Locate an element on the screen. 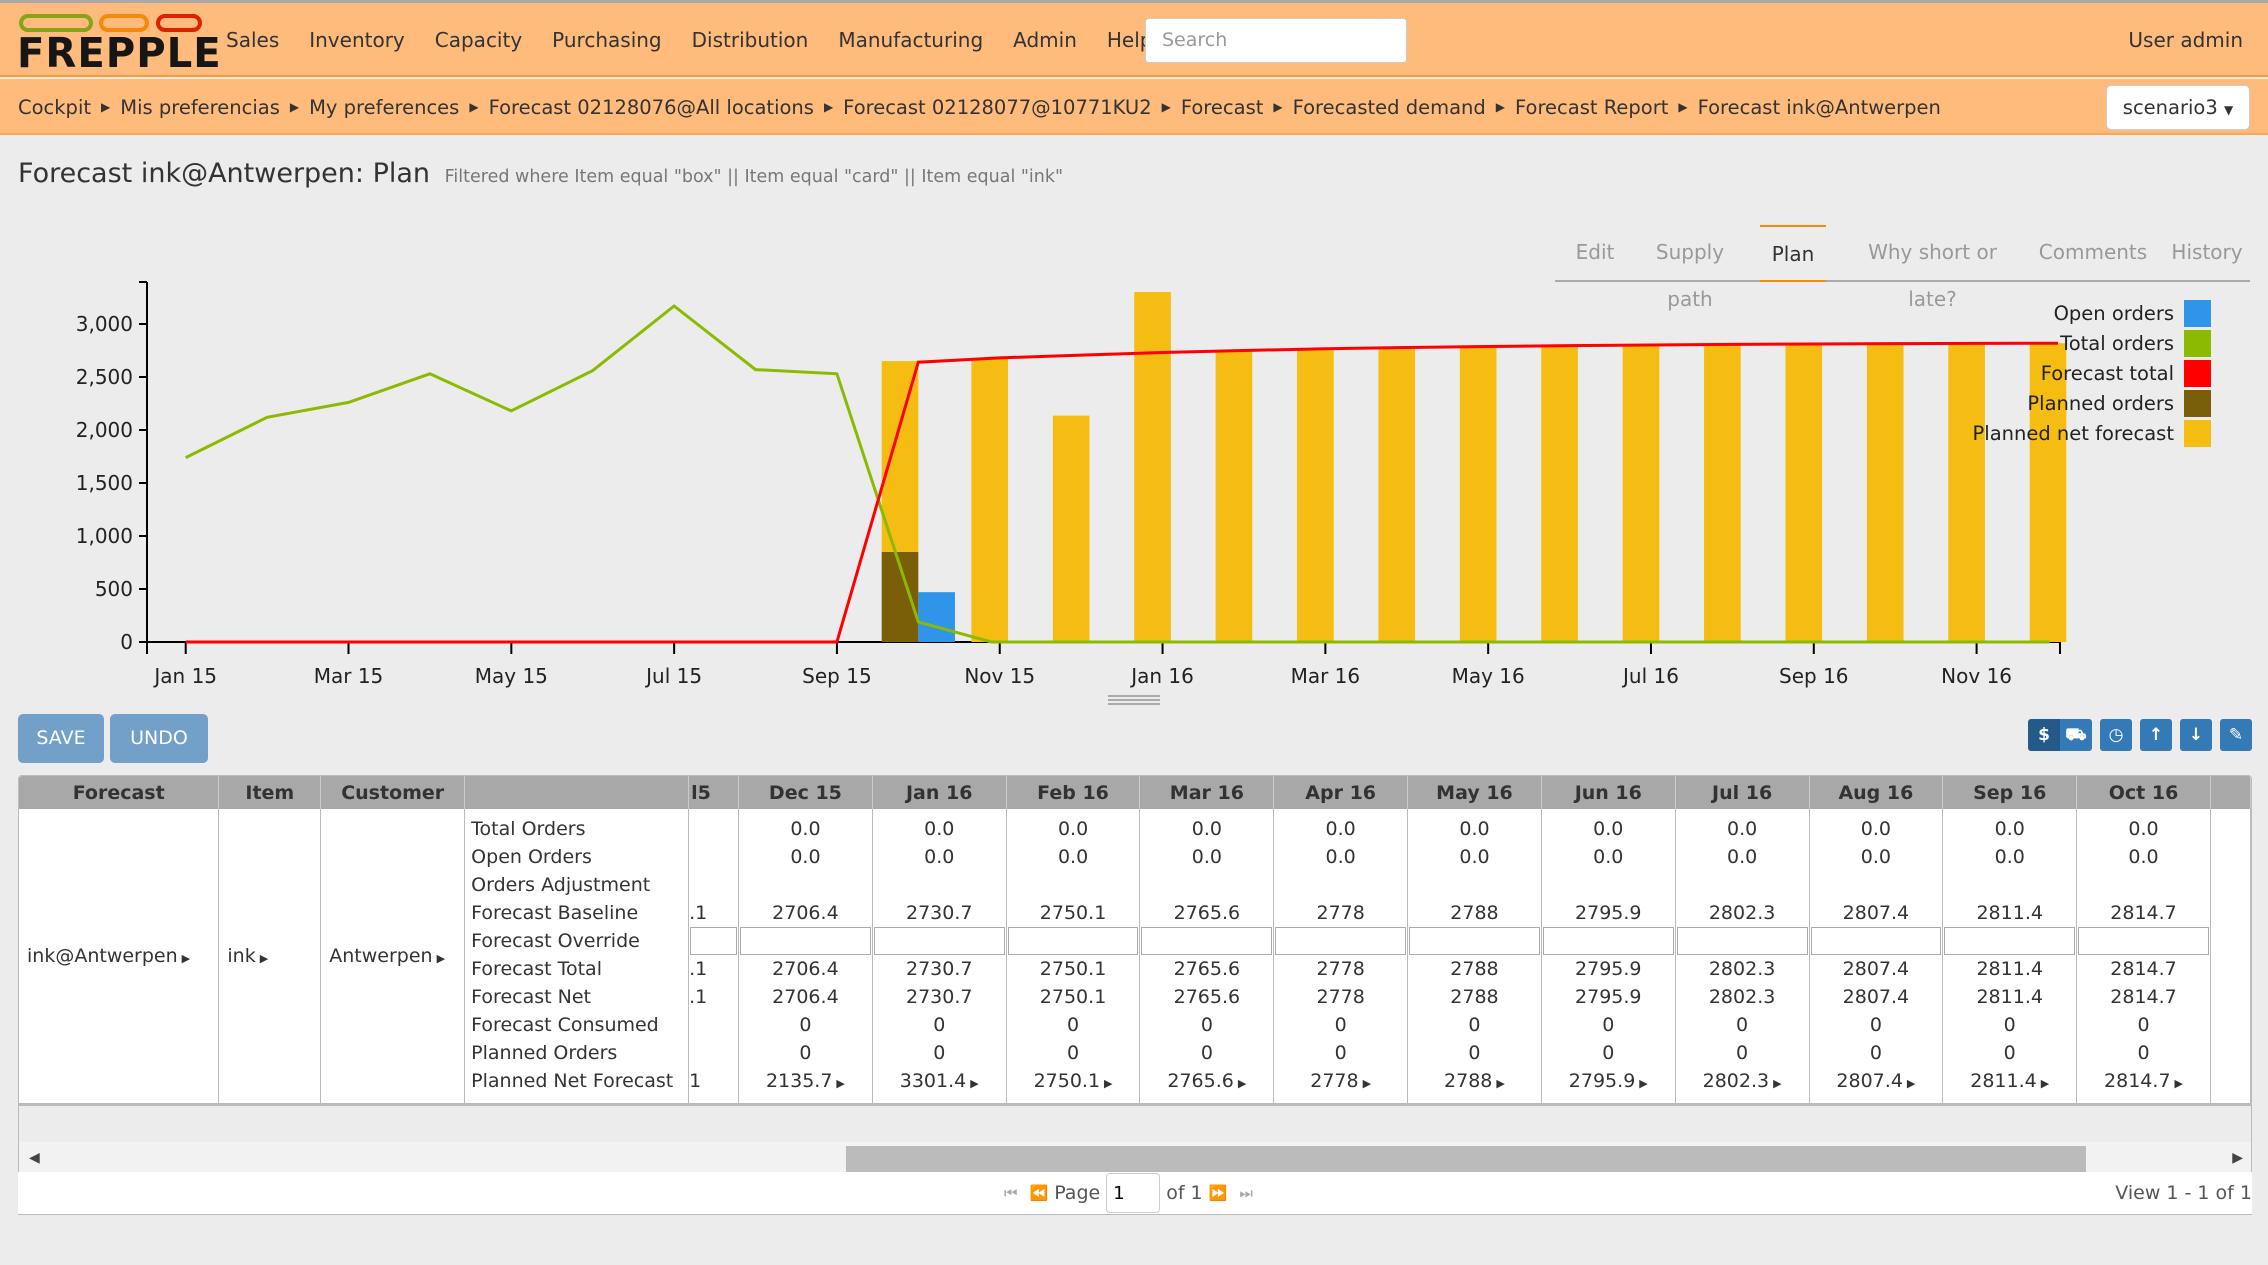 The height and width of the screenshot is (1265, 2268). column-header-forecast: Forecast is located at coordinates (119, 792).